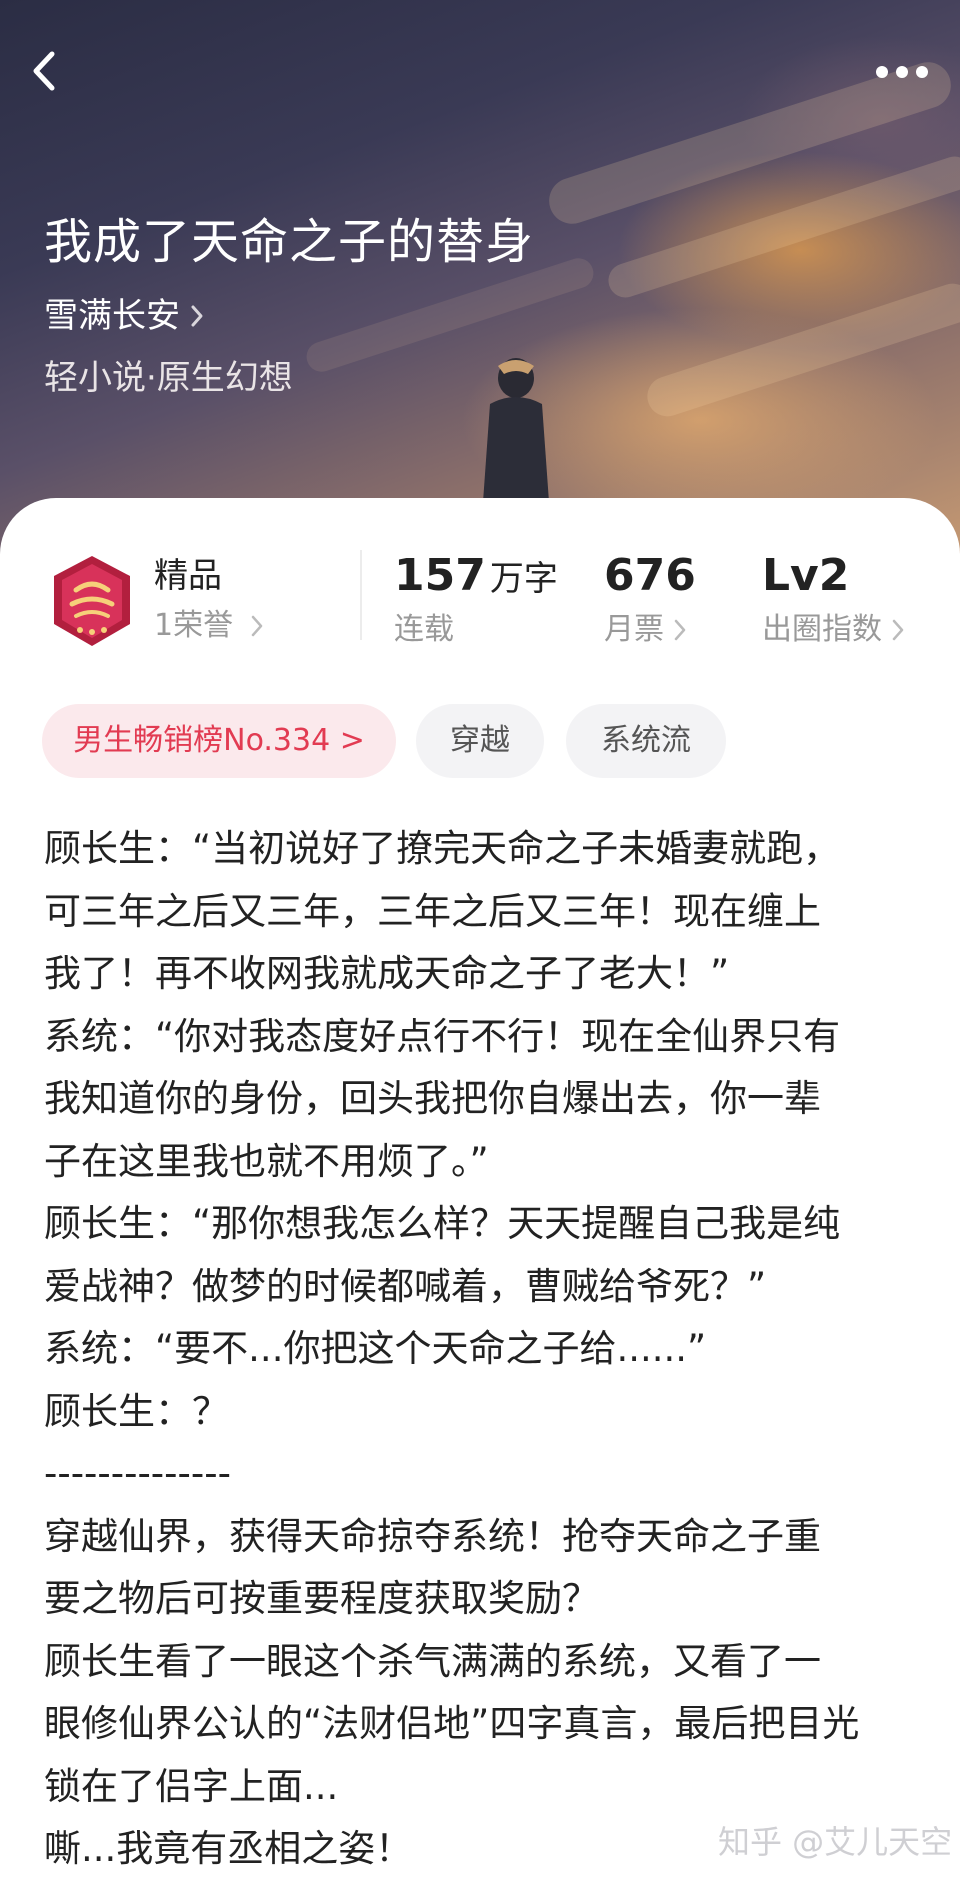  Describe the element at coordinates (442, 1036) in the screenshot. I see `synopsis-line: 系统：“你对我态度好点行不行！现在全仙界只有` at that location.